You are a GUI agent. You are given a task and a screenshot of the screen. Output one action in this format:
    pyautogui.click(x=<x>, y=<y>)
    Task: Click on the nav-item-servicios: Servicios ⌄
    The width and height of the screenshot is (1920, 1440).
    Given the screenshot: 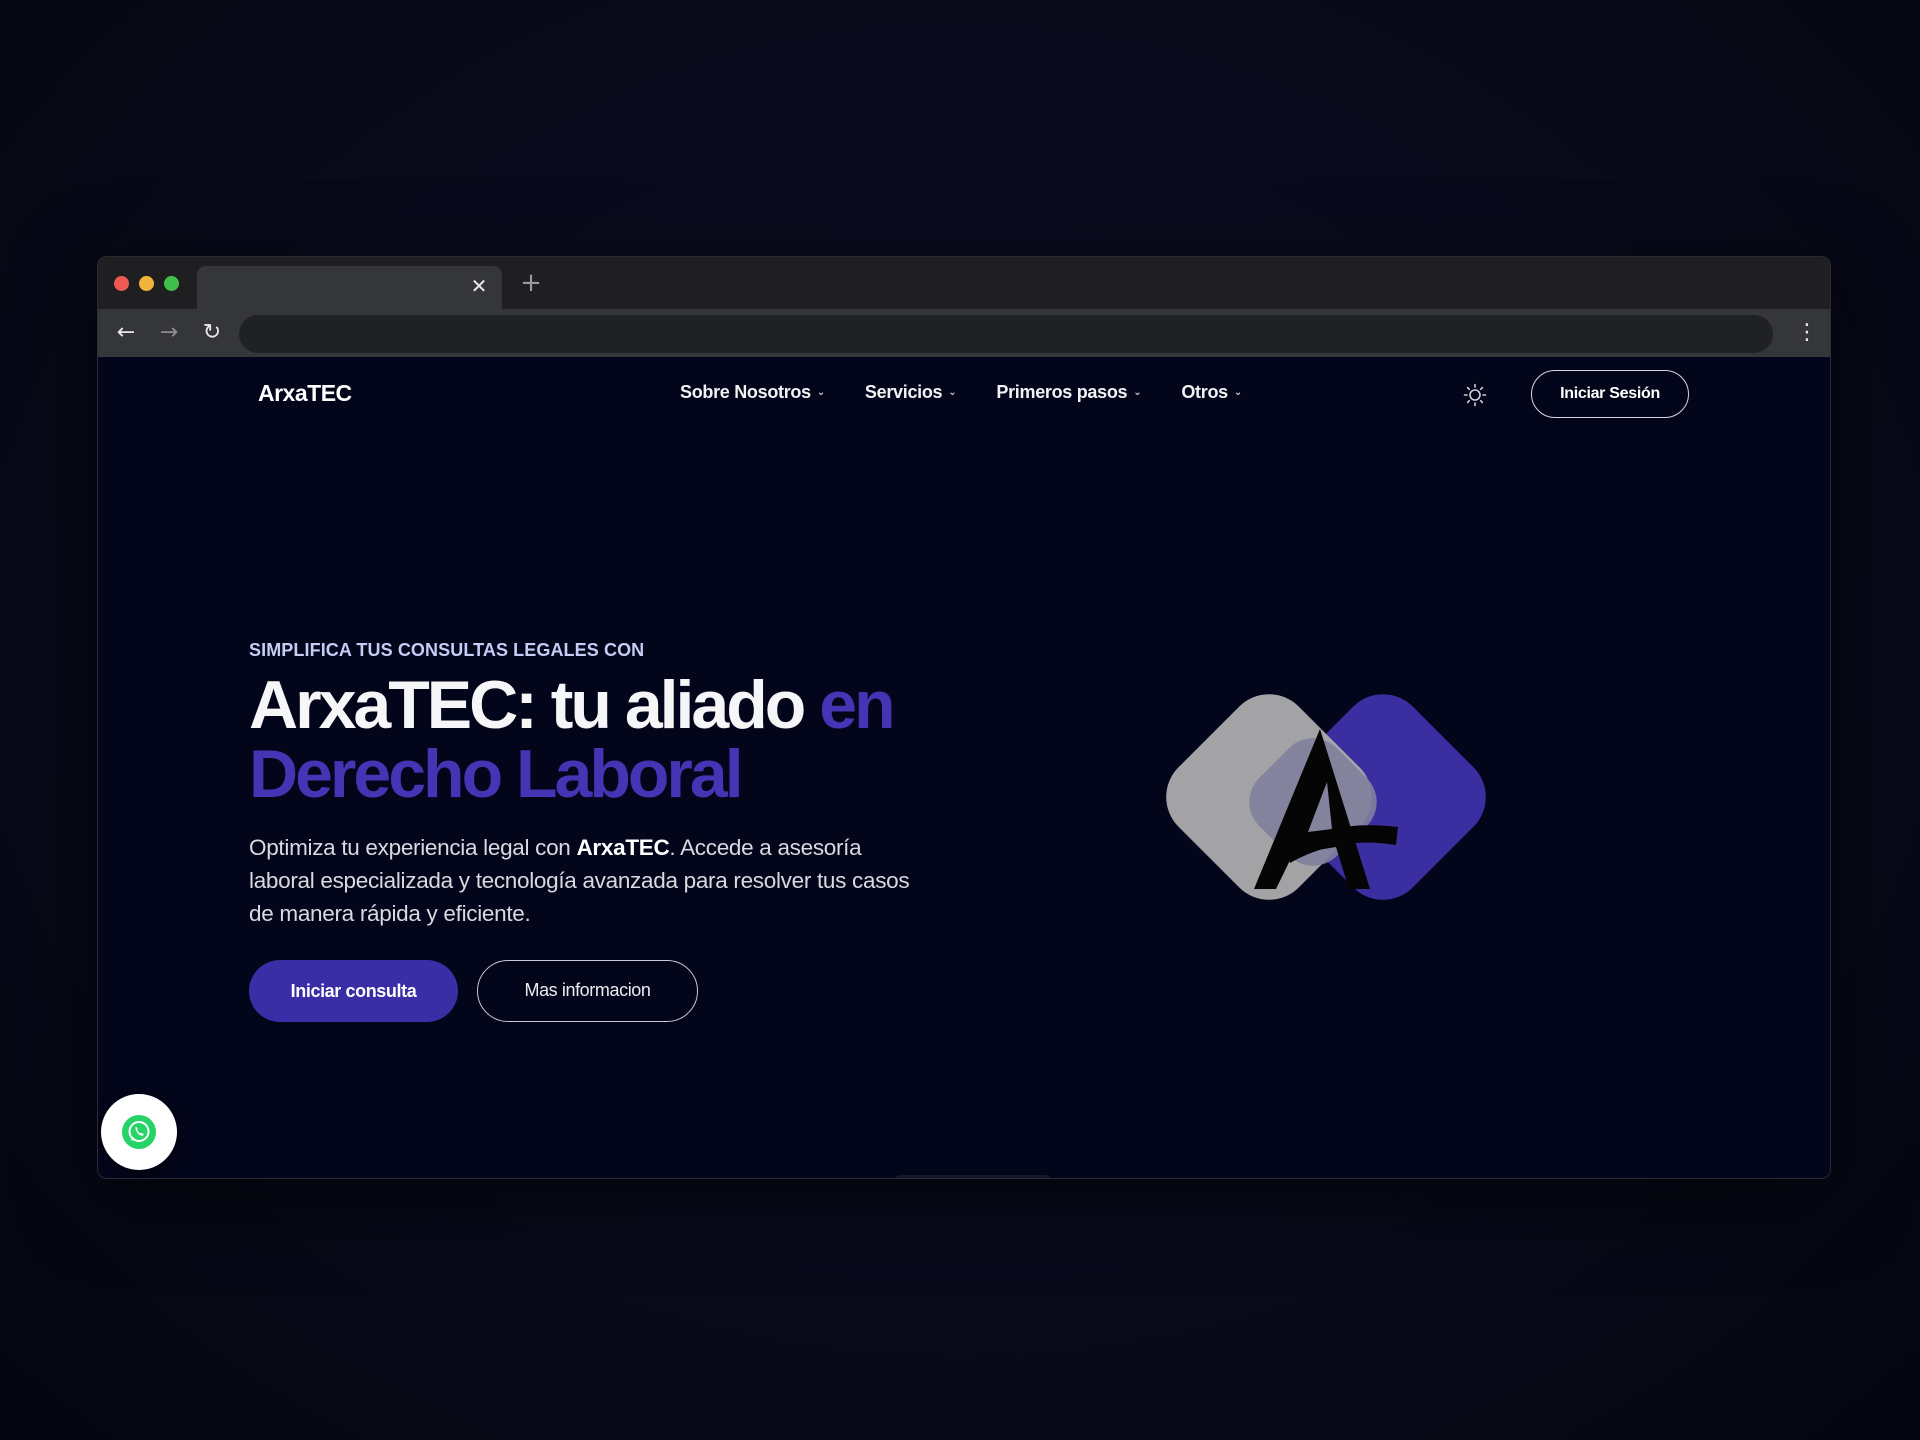 What is the action you would take?
    pyautogui.click(x=910, y=392)
    